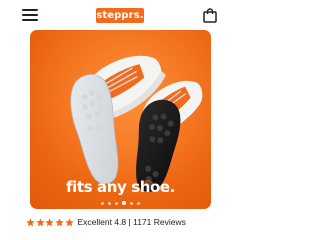 The width and height of the screenshot is (320, 240). I want to click on rating-text: Excellent 4.8 | 1171 Reviews, so click(131, 222).